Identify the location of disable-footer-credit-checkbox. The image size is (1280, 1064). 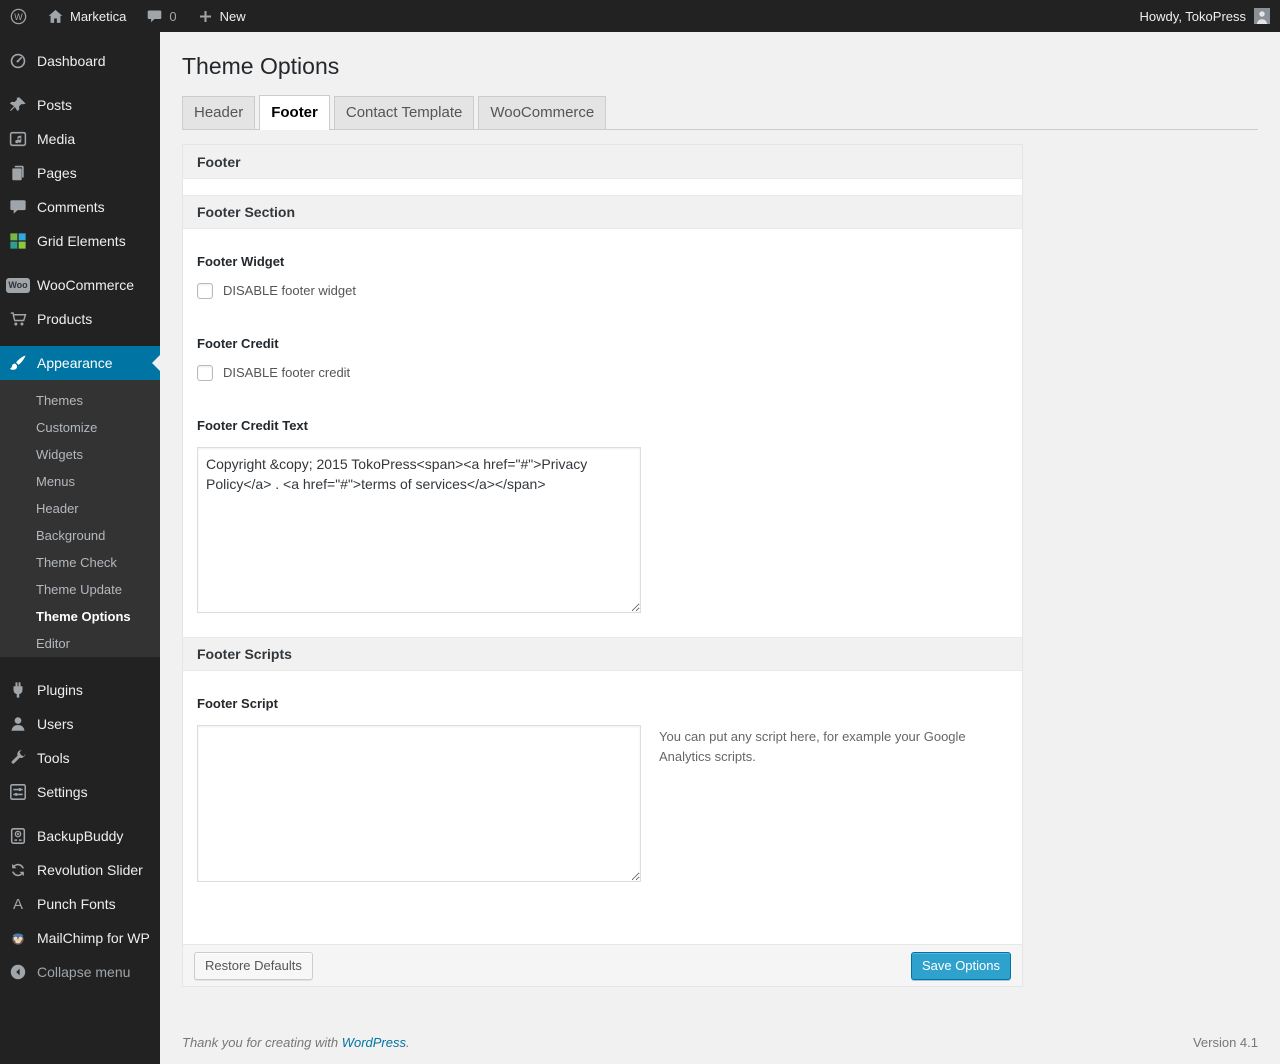
(205, 373).